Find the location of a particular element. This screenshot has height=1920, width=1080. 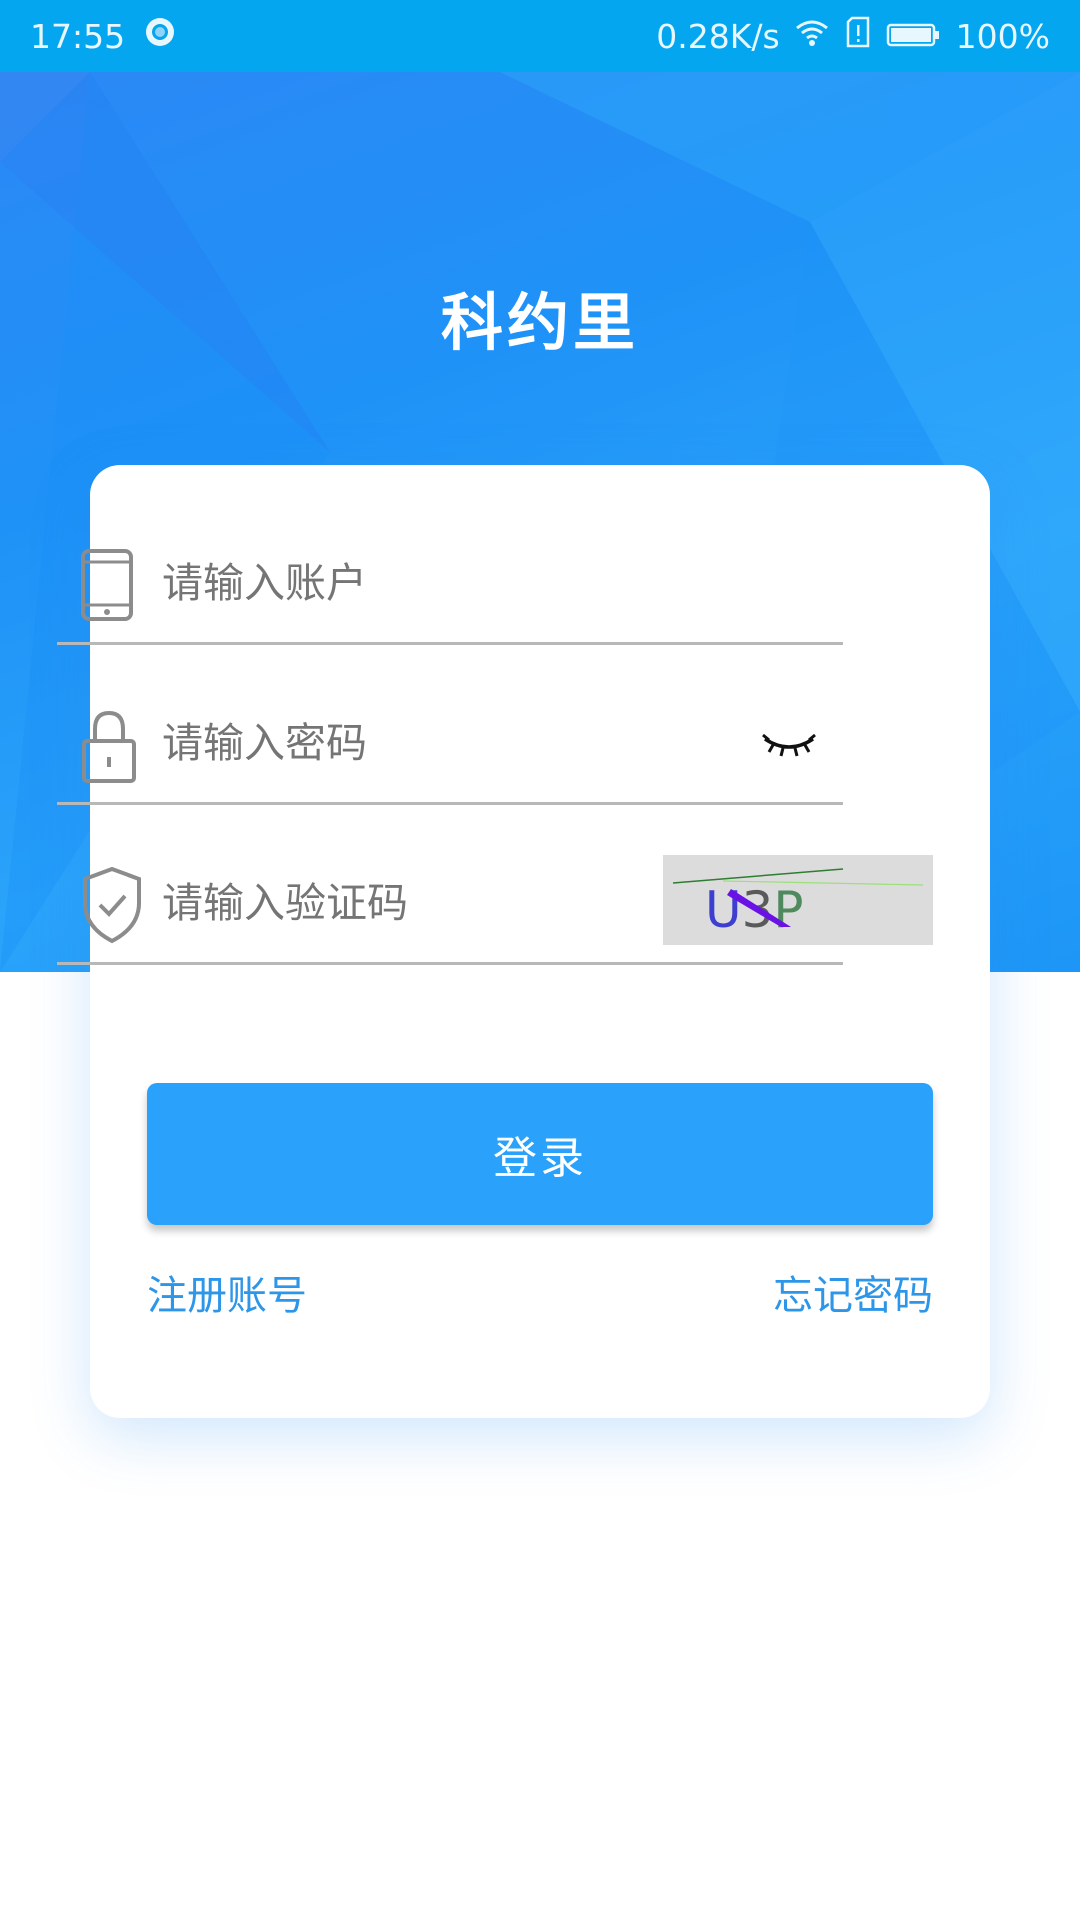

captcha-input is located at coordinates (352, 903).